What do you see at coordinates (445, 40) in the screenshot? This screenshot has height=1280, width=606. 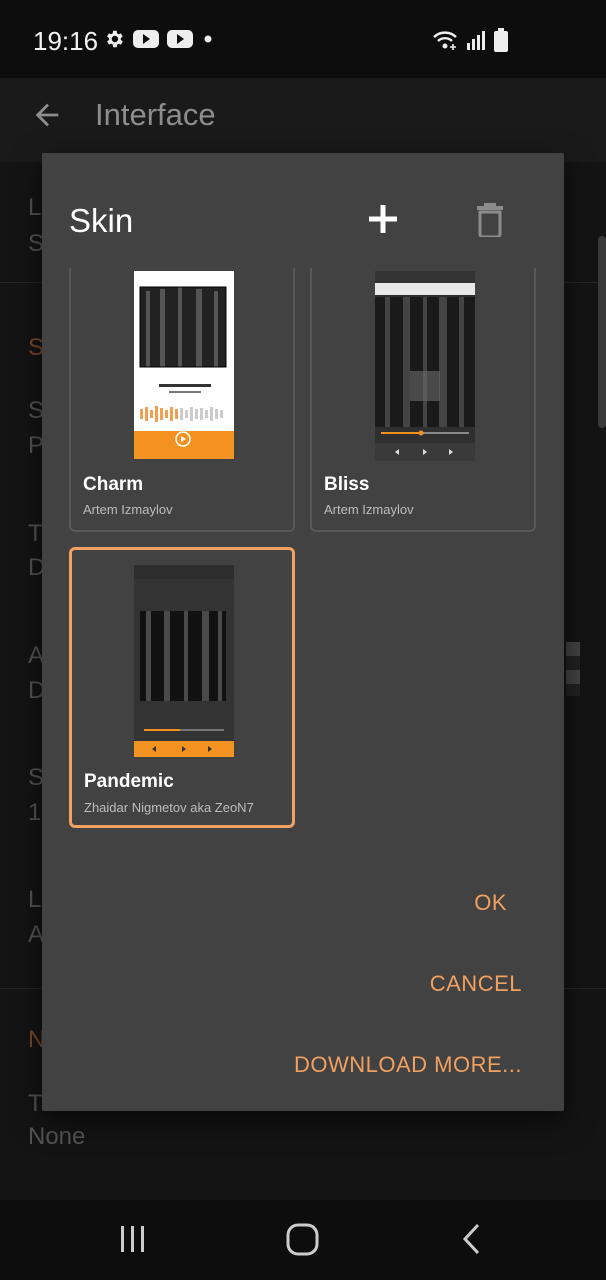 I see `wifi-icon` at bounding box center [445, 40].